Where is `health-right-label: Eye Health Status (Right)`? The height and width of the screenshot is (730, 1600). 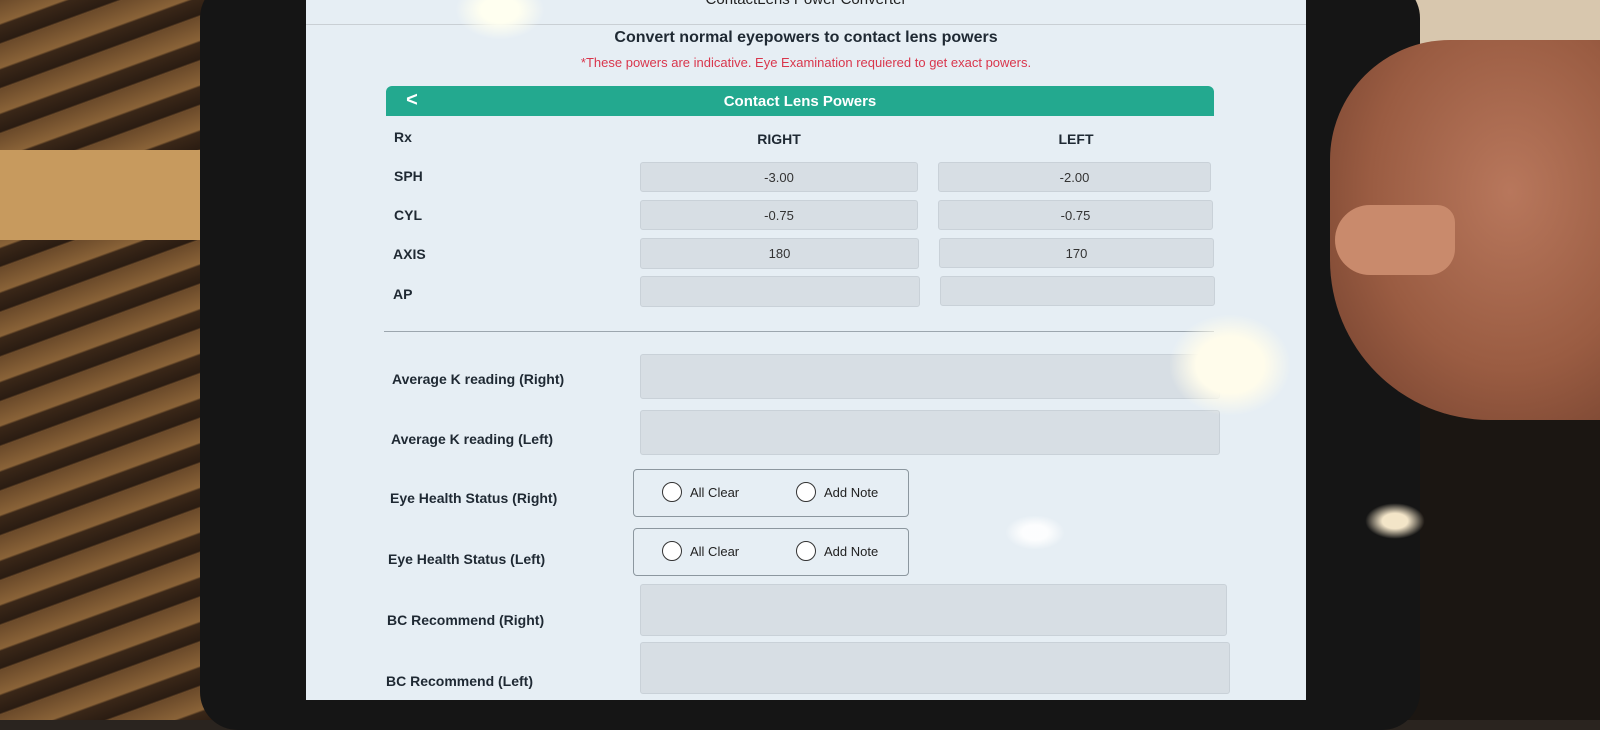
health-right-label: Eye Health Status (Right) is located at coordinates (474, 498).